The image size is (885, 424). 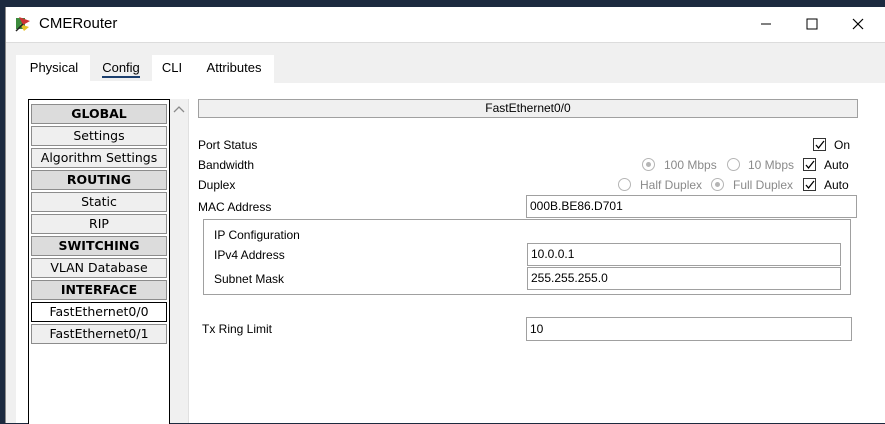 What do you see at coordinates (684, 254) in the screenshot?
I see `ipv4-address-field: 10.0.0.1` at bounding box center [684, 254].